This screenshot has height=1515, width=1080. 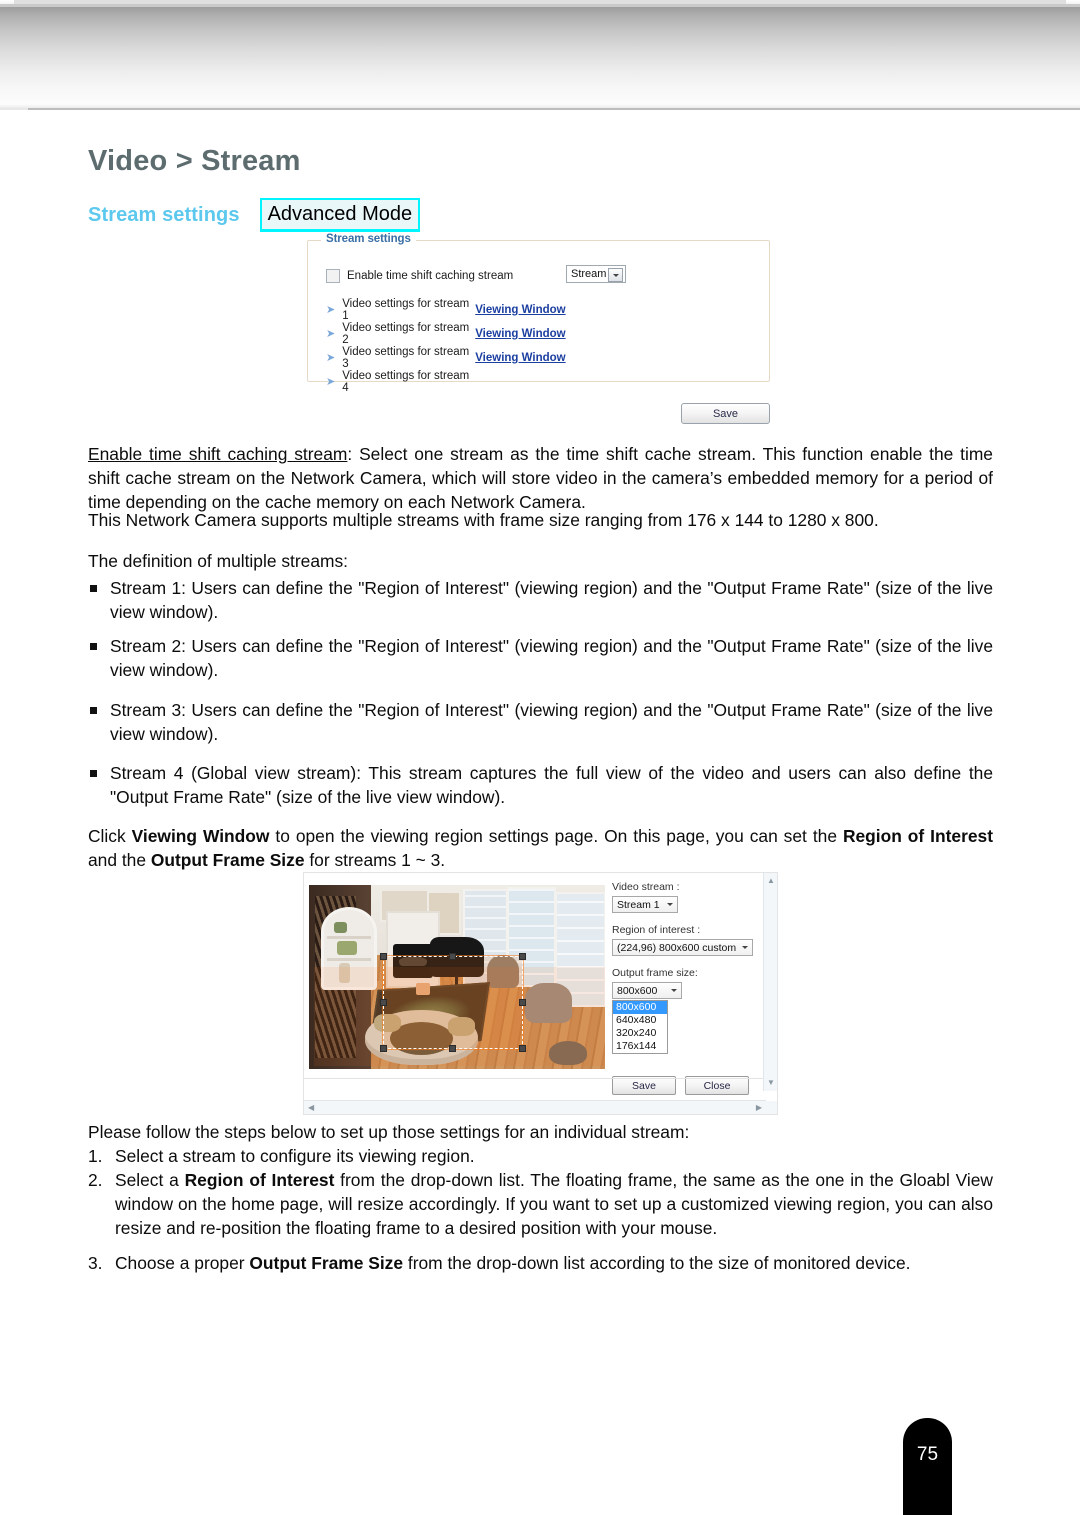 What do you see at coordinates (406, 310) in the screenshot?
I see `video-settings-label-1: Video settings for stream 1` at bounding box center [406, 310].